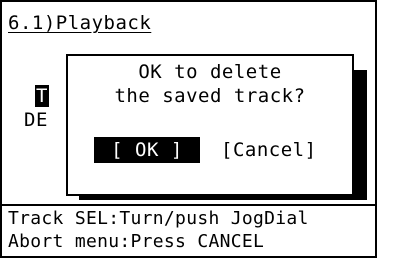 The width and height of the screenshot is (395, 266). I want to click on menu-item-partial-2: DE, so click(36, 120).